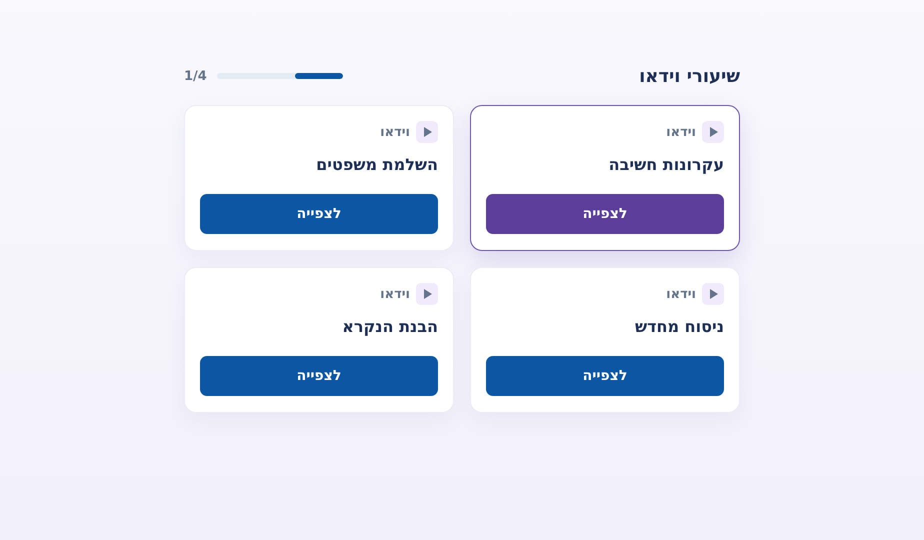 This screenshot has height=540, width=924. I want to click on lesson-title: ניסוח מחדש, so click(679, 327).